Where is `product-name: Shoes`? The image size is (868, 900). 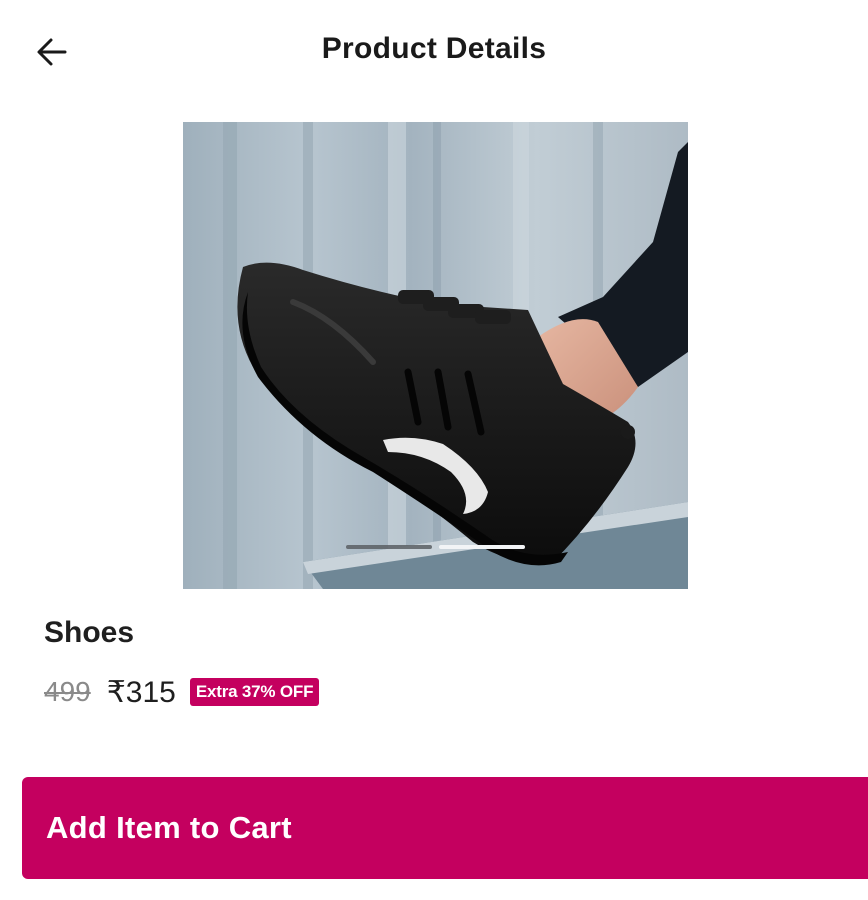
product-name: Shoes is located at coordinates (89, 632).